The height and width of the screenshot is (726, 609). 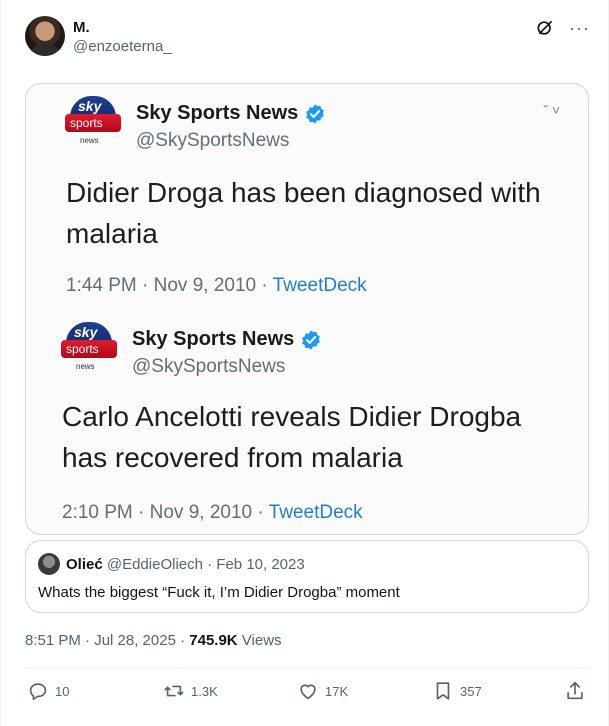 What do you see at coordinates (174, 691) in the screenshot?
I see `repost-icon` at bounding box center [174, 691].